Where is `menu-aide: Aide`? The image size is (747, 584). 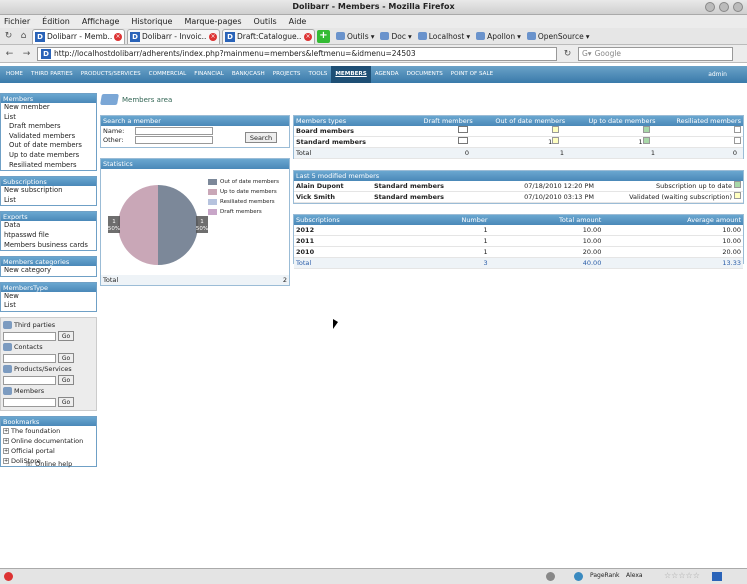
menu-aide: Aide is located at coordinates (298, 21).